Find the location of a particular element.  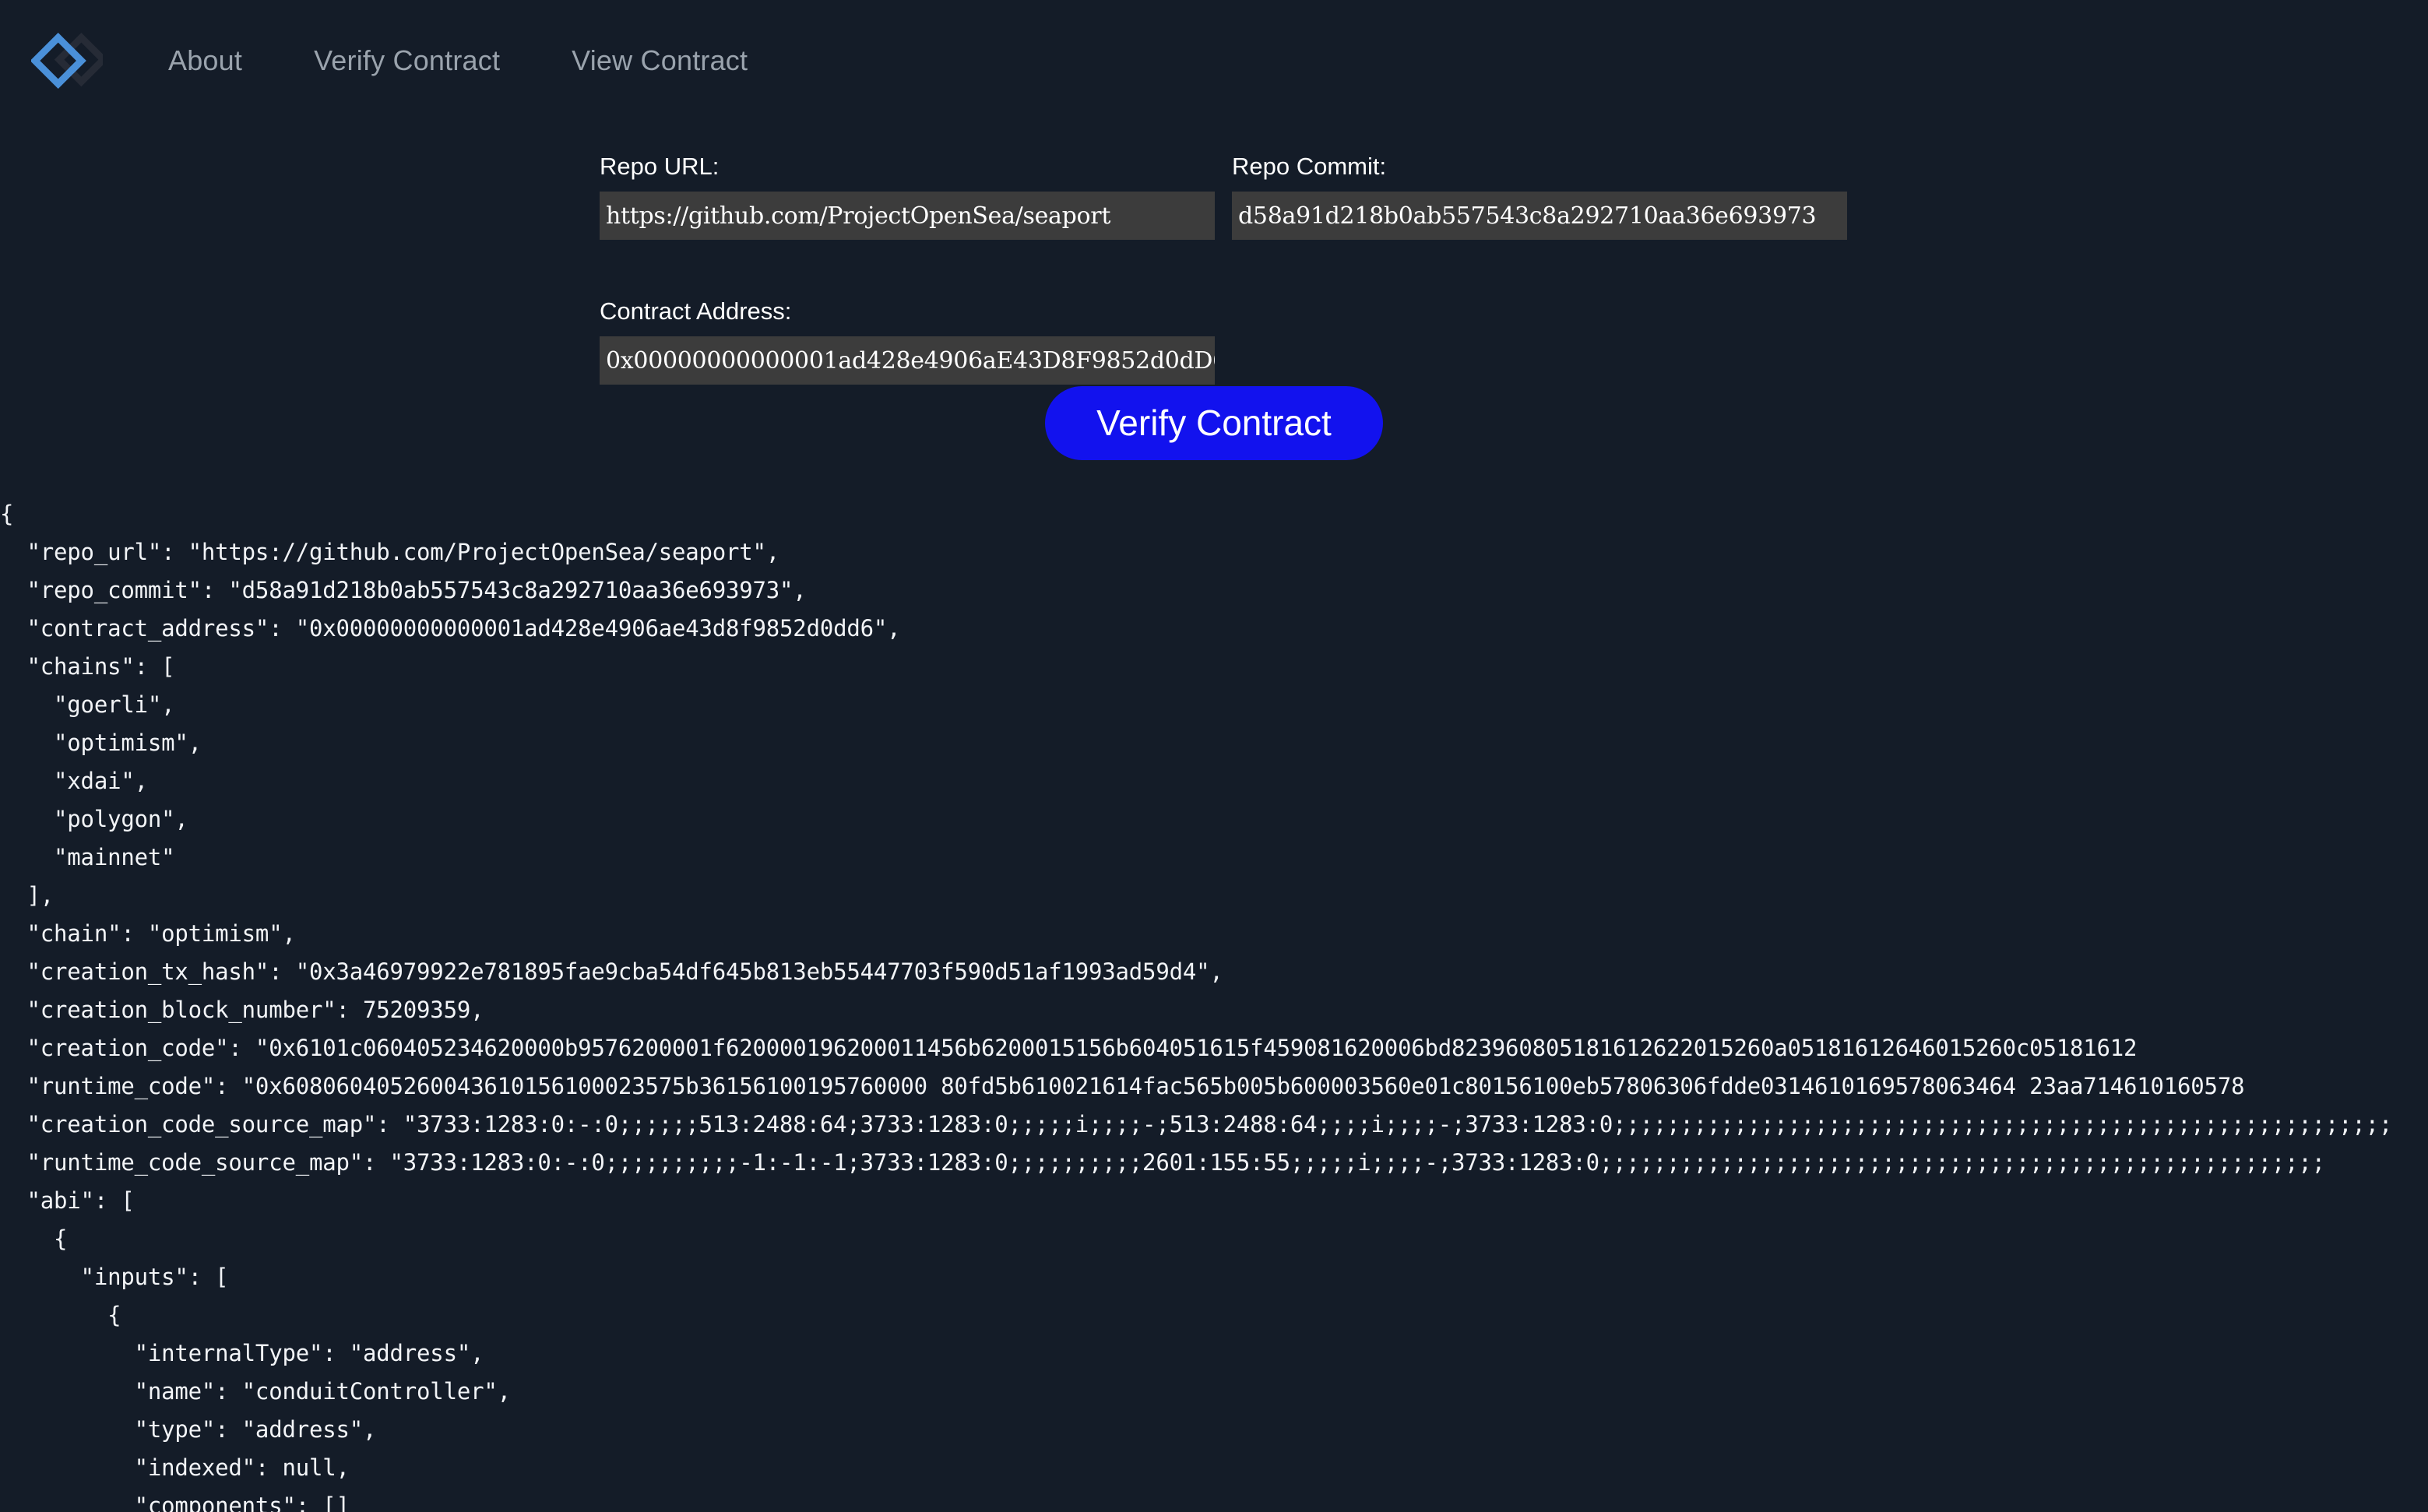

navbar: About Verify Contract View Contract is located at coordinates (1214, 61).